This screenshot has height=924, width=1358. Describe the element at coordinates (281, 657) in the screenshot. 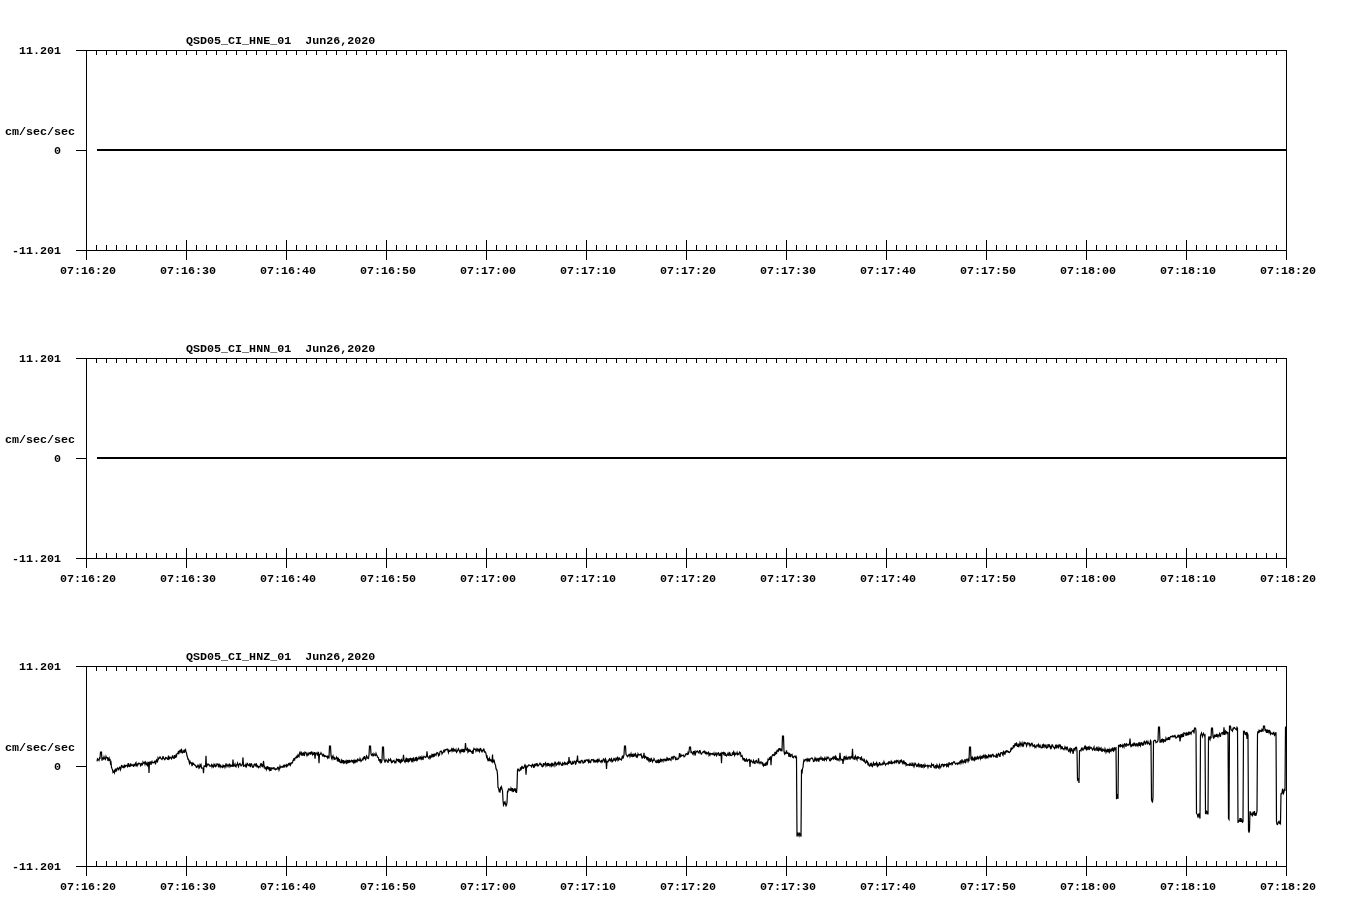

I see `chart-title: QSD05_CI_HNZ_01 Jun26,2020` at that location.